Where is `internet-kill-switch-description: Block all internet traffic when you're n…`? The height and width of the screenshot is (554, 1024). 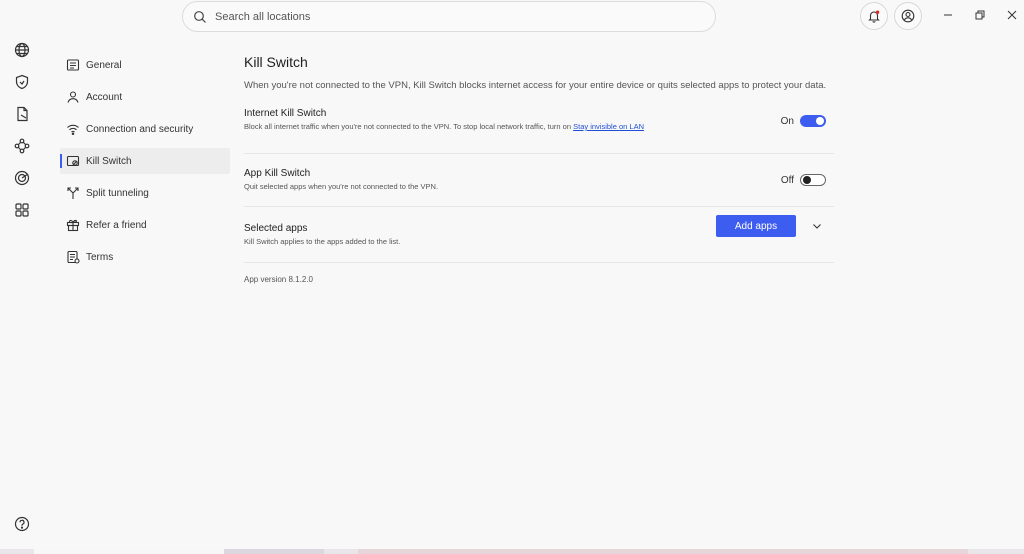 internet-kill-switch-description: Block all internet traffic when you're n… is located at coordinates (539, 126).